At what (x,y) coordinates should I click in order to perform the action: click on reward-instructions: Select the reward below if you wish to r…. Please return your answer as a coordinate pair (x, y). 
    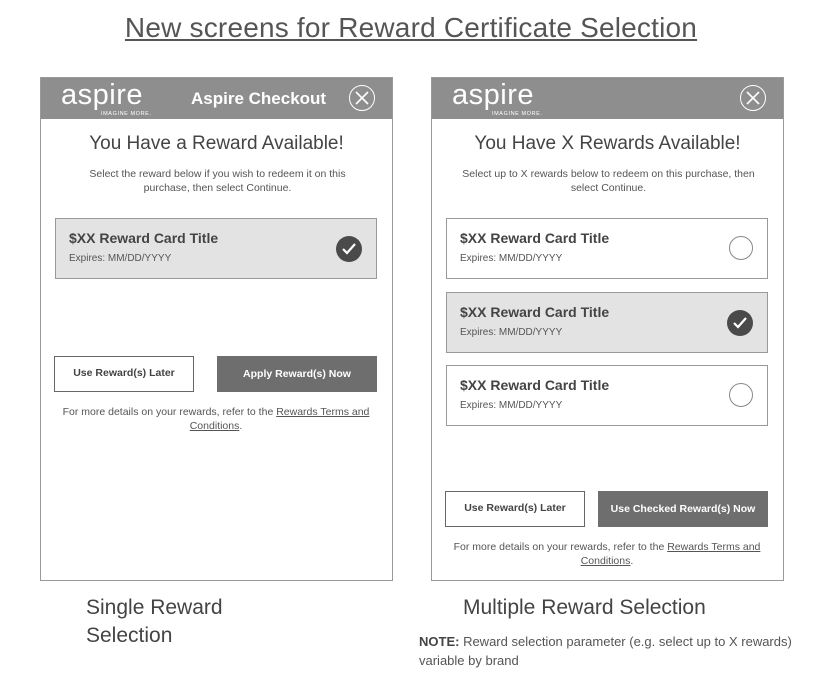
    Looking at the image, I should click on (217, 181).